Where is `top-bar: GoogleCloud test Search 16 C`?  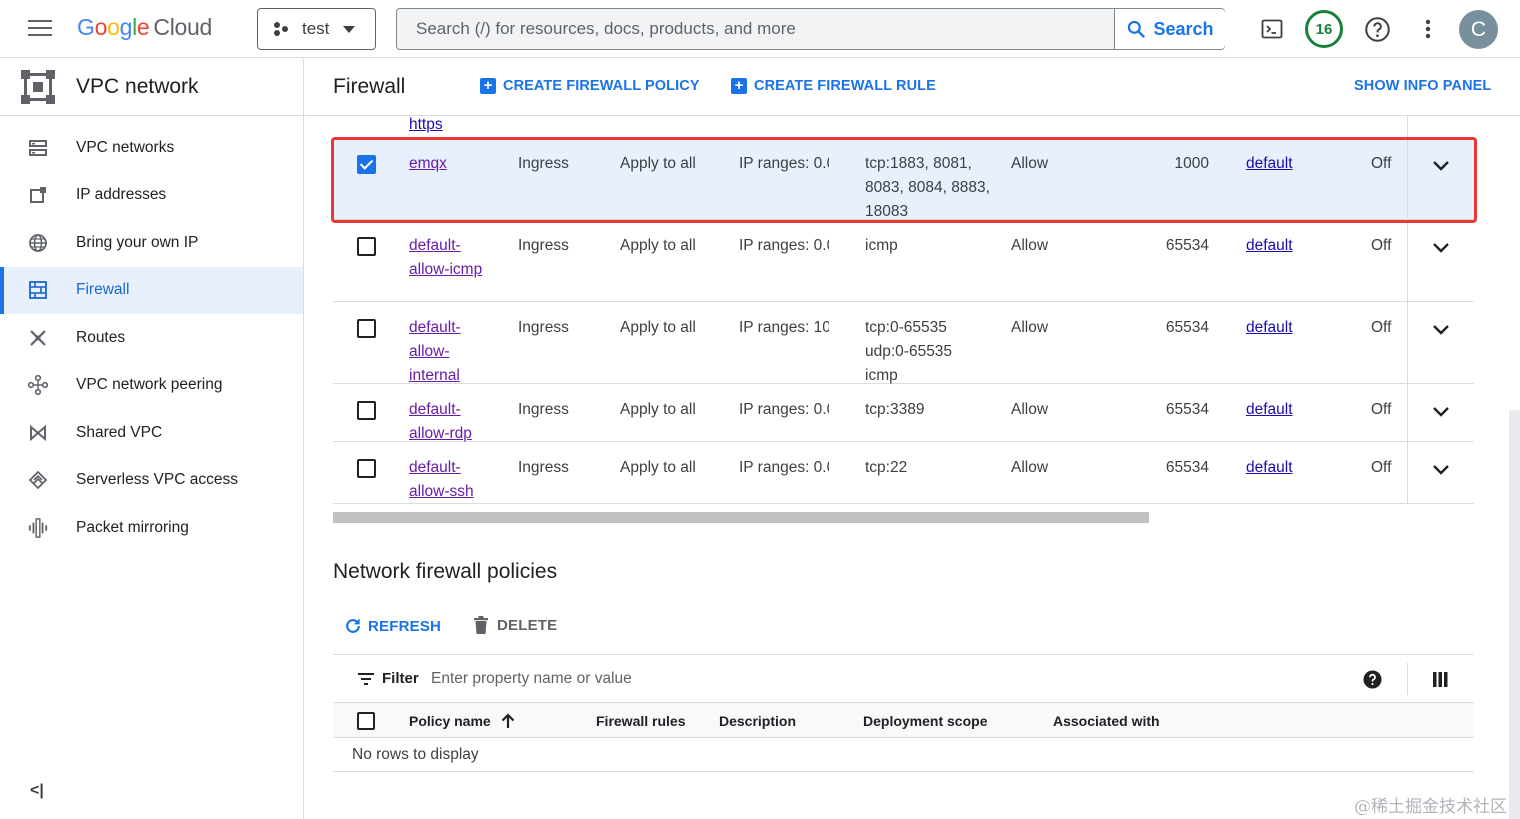 top-bar: GoogleCloud test Search 16 C is located at coordinates (760, 29).